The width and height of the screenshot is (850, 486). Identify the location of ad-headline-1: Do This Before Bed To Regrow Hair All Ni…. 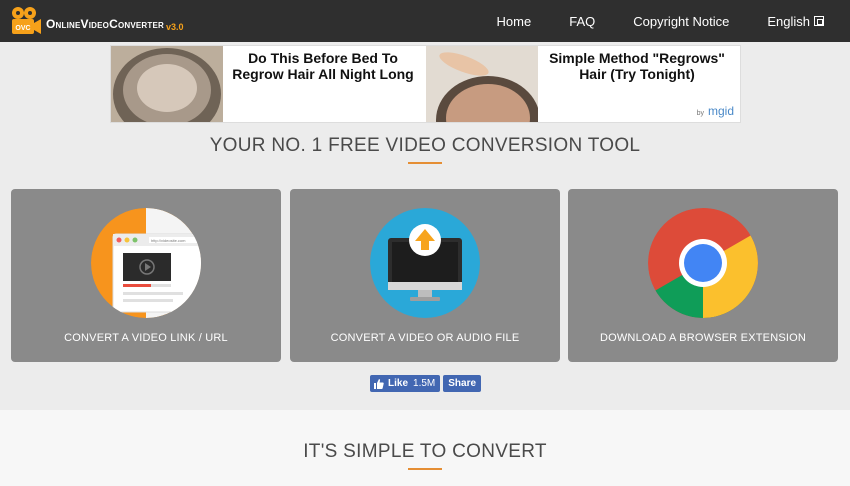
(323, 66).